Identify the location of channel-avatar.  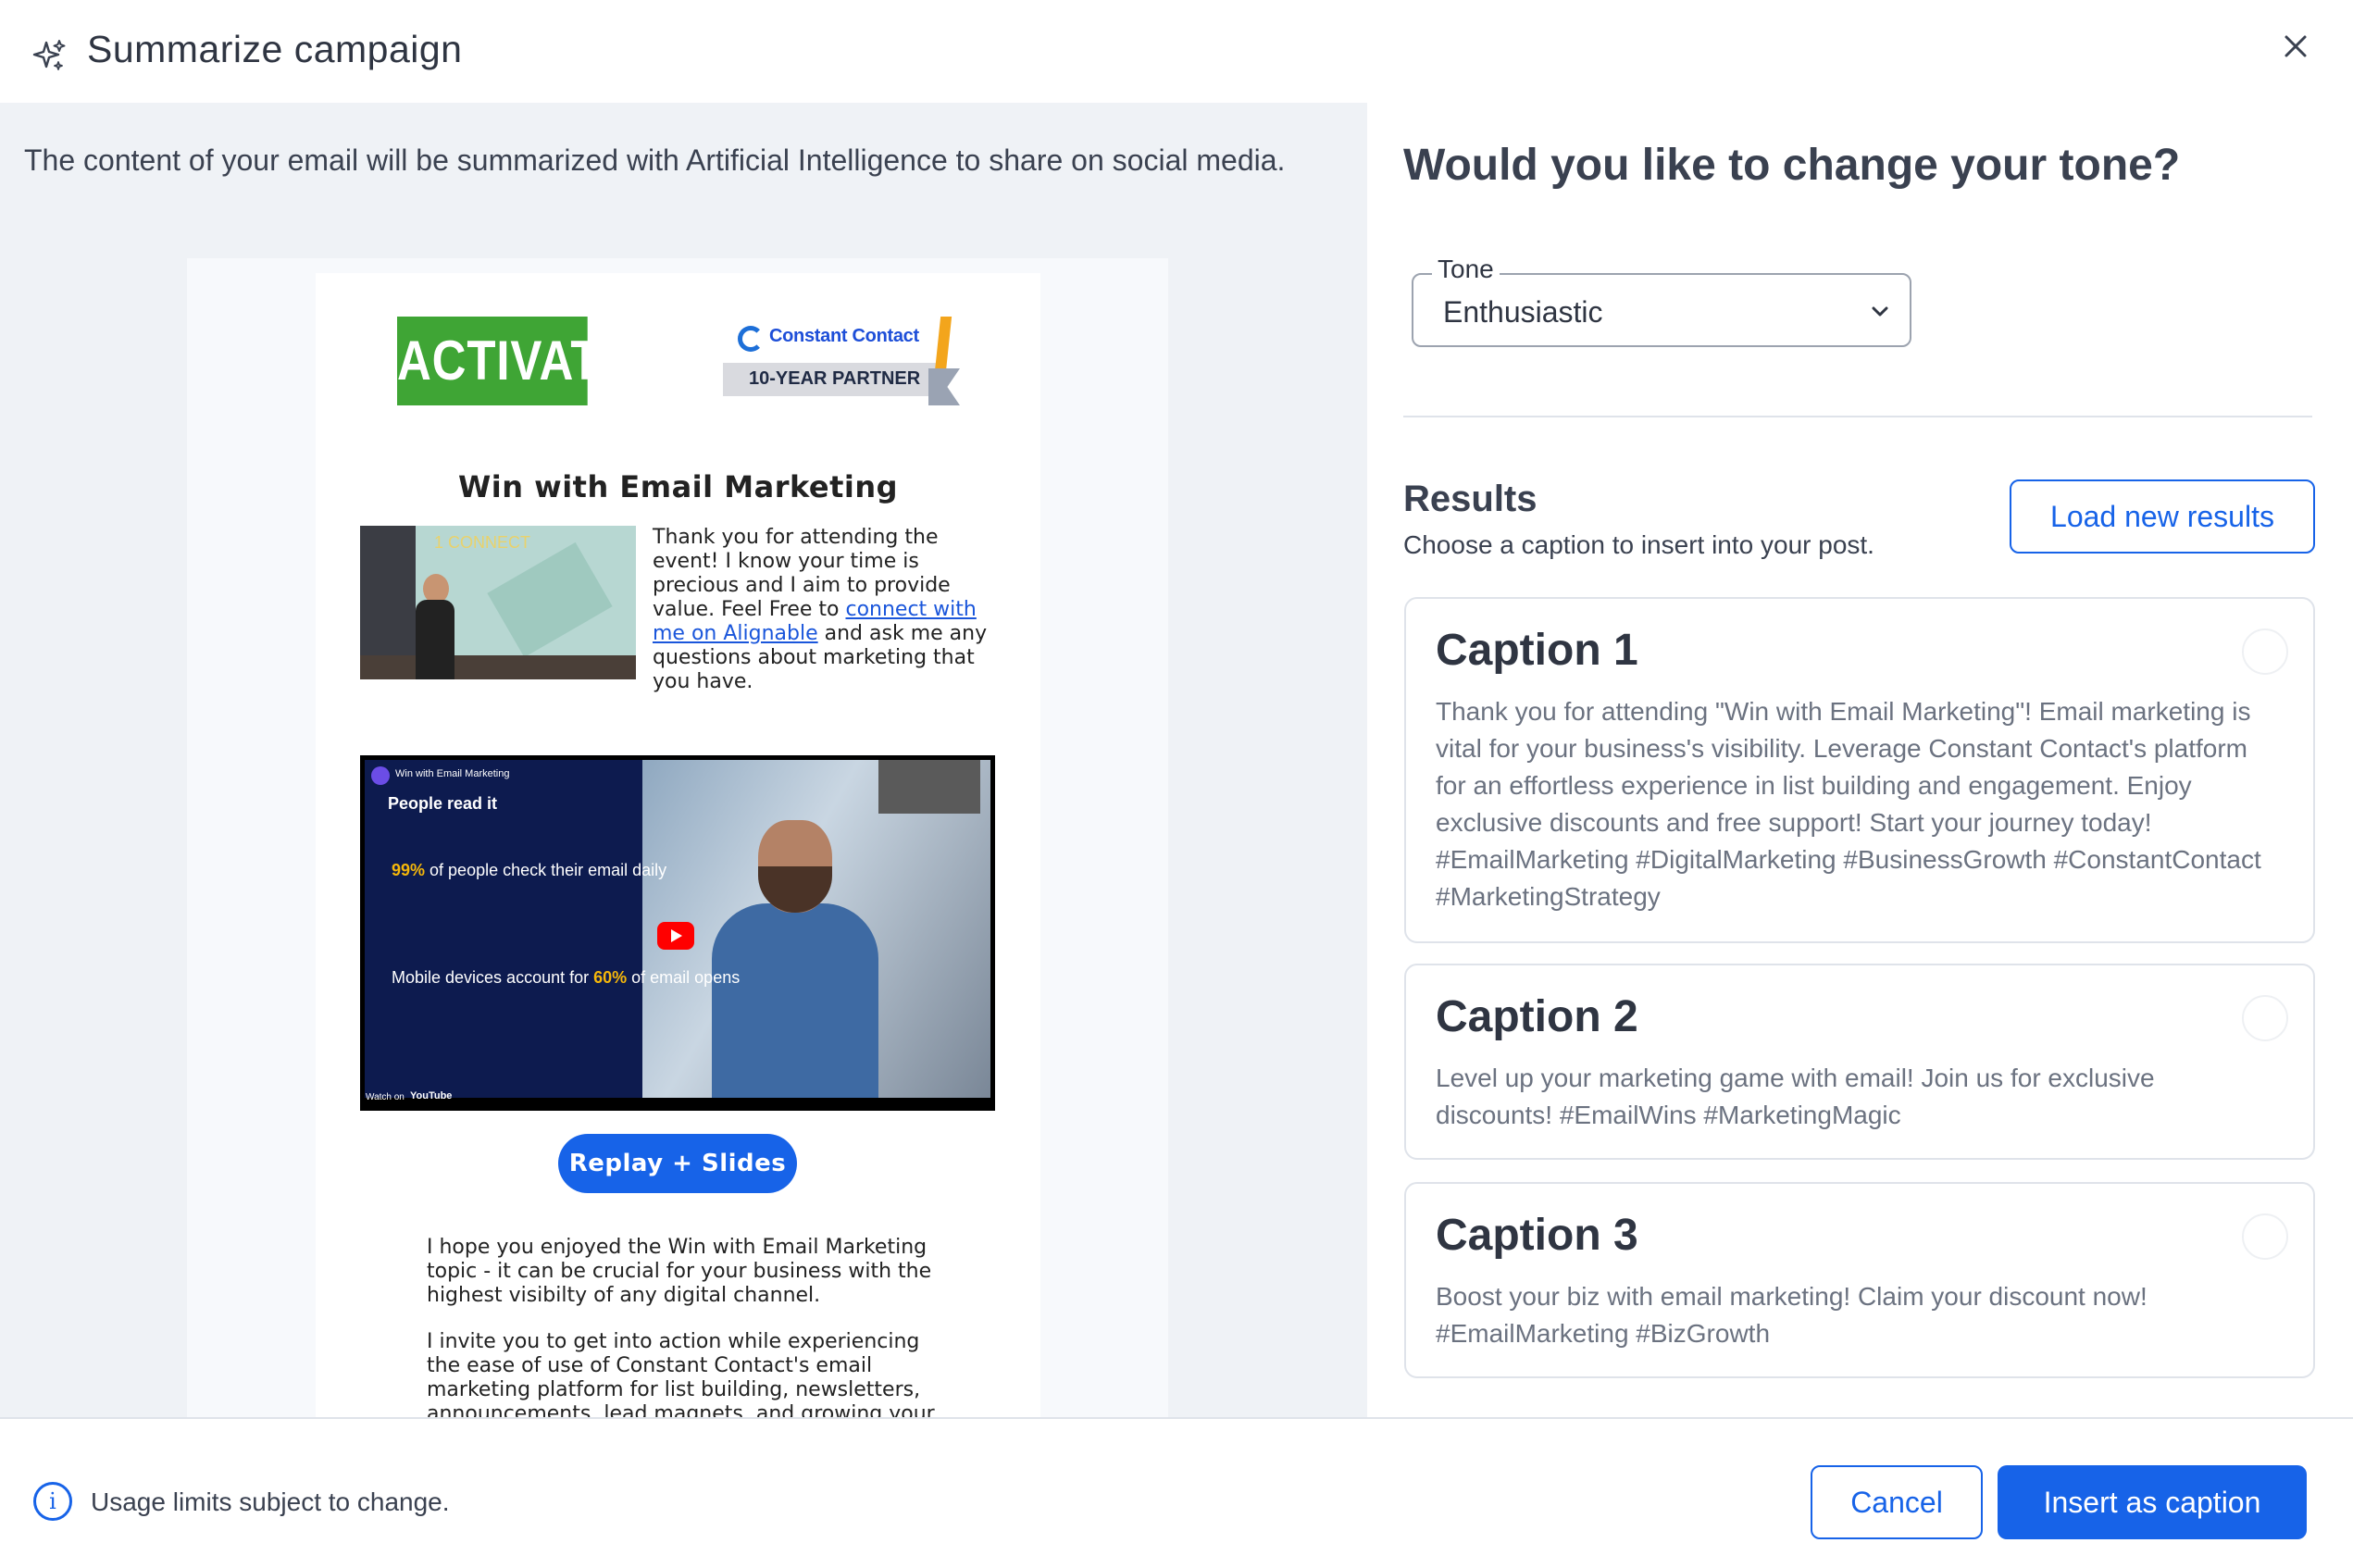
(381, 775).